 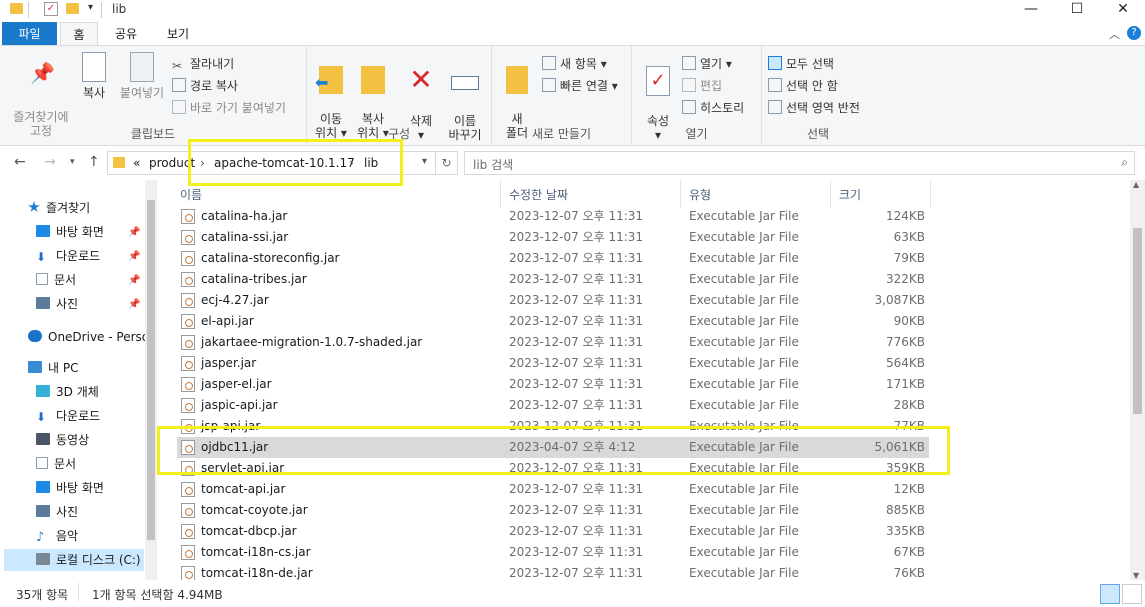 What do you see at coordinates (702, 86) in the screenshot?
I see `edit-button: 편집` at bounding box center [702, 86].